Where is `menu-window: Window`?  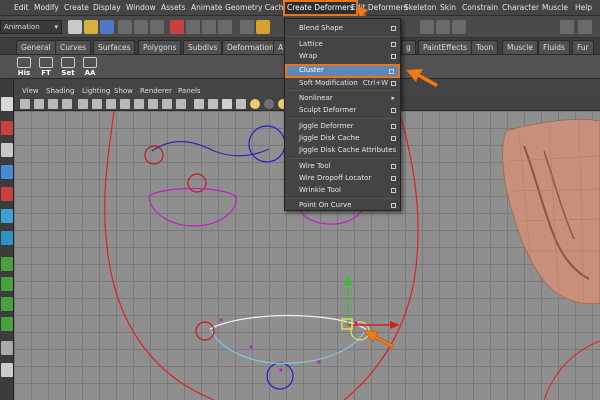 menu-window: Window is located at coordinates (141, 8).